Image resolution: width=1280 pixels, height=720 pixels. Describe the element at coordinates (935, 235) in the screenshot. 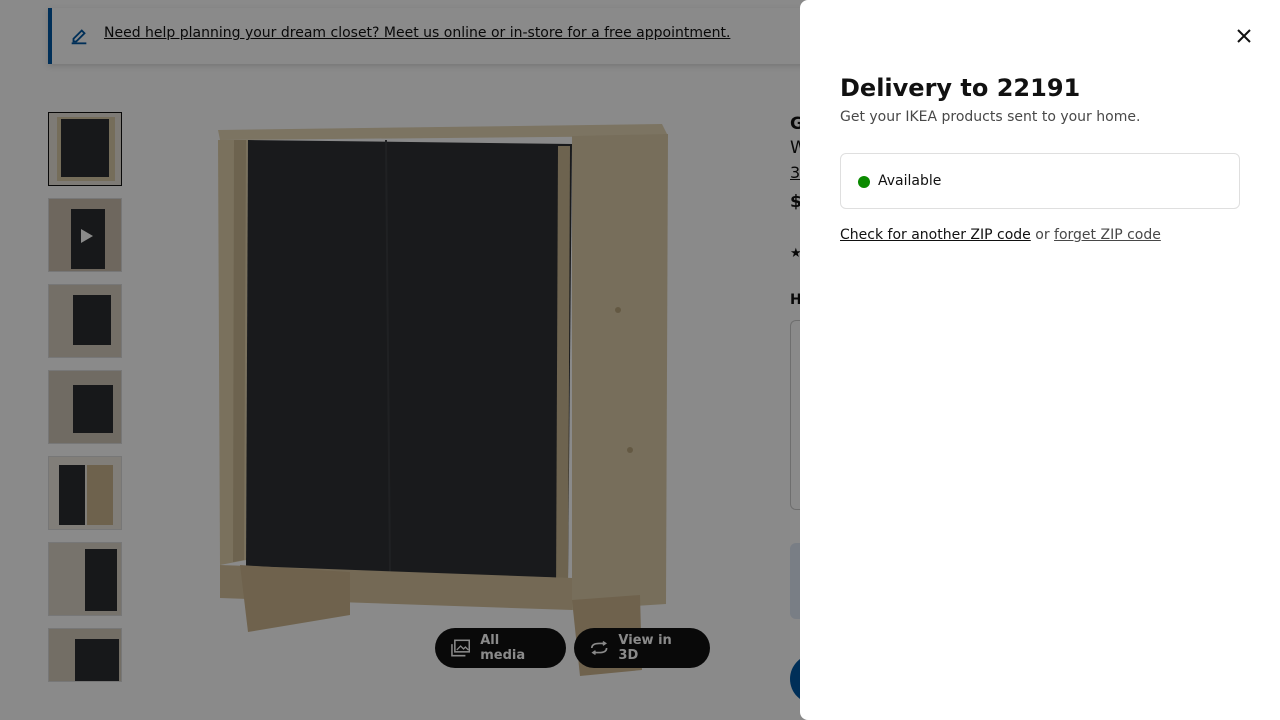

I see `check-zip-link: Check for another ZIP code` at that location.